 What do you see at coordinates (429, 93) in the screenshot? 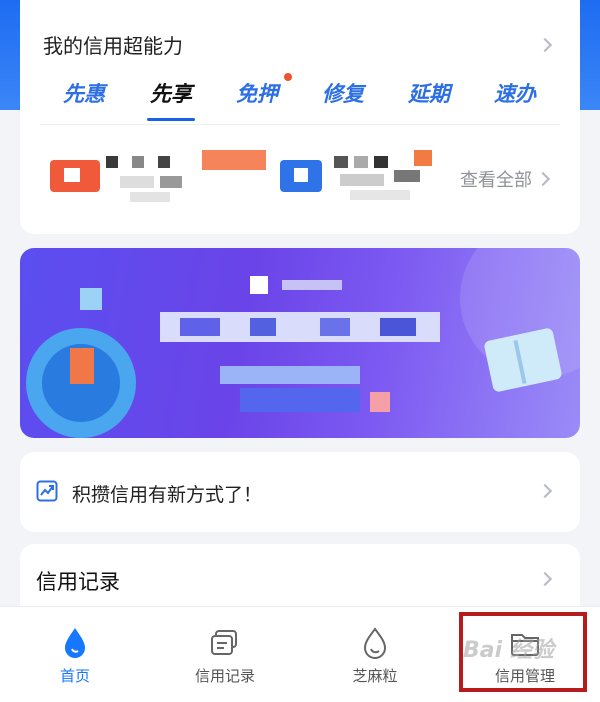
I see `tab-yanqi: 延期` at bounding box center [429, 93].